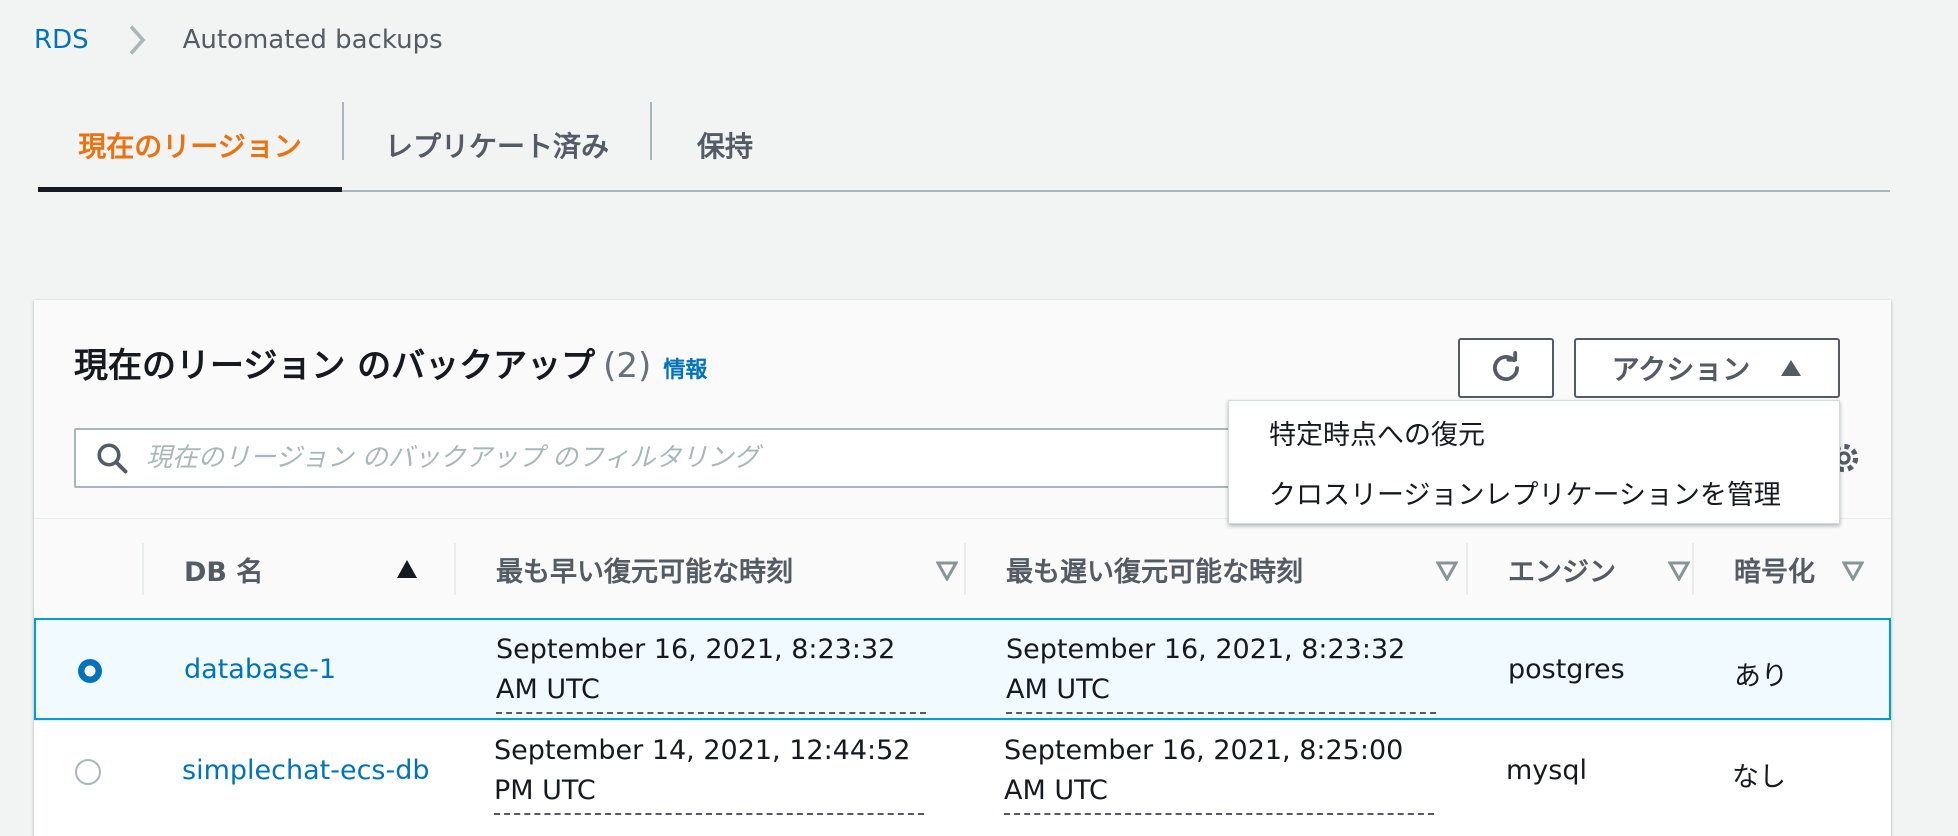  What do you see at coordinates (1566, 669) in the screenshot?
I see `engine-value: postgres` at bounding box center [1566, 669].